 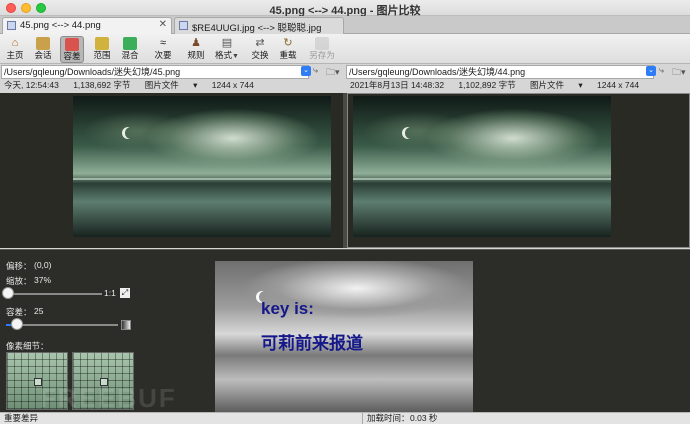 What do you see at coordinates (60, 25) in the screenshot?
I see `tab-label: 45.png <--> 44.png` at bounding box center [60, 25].